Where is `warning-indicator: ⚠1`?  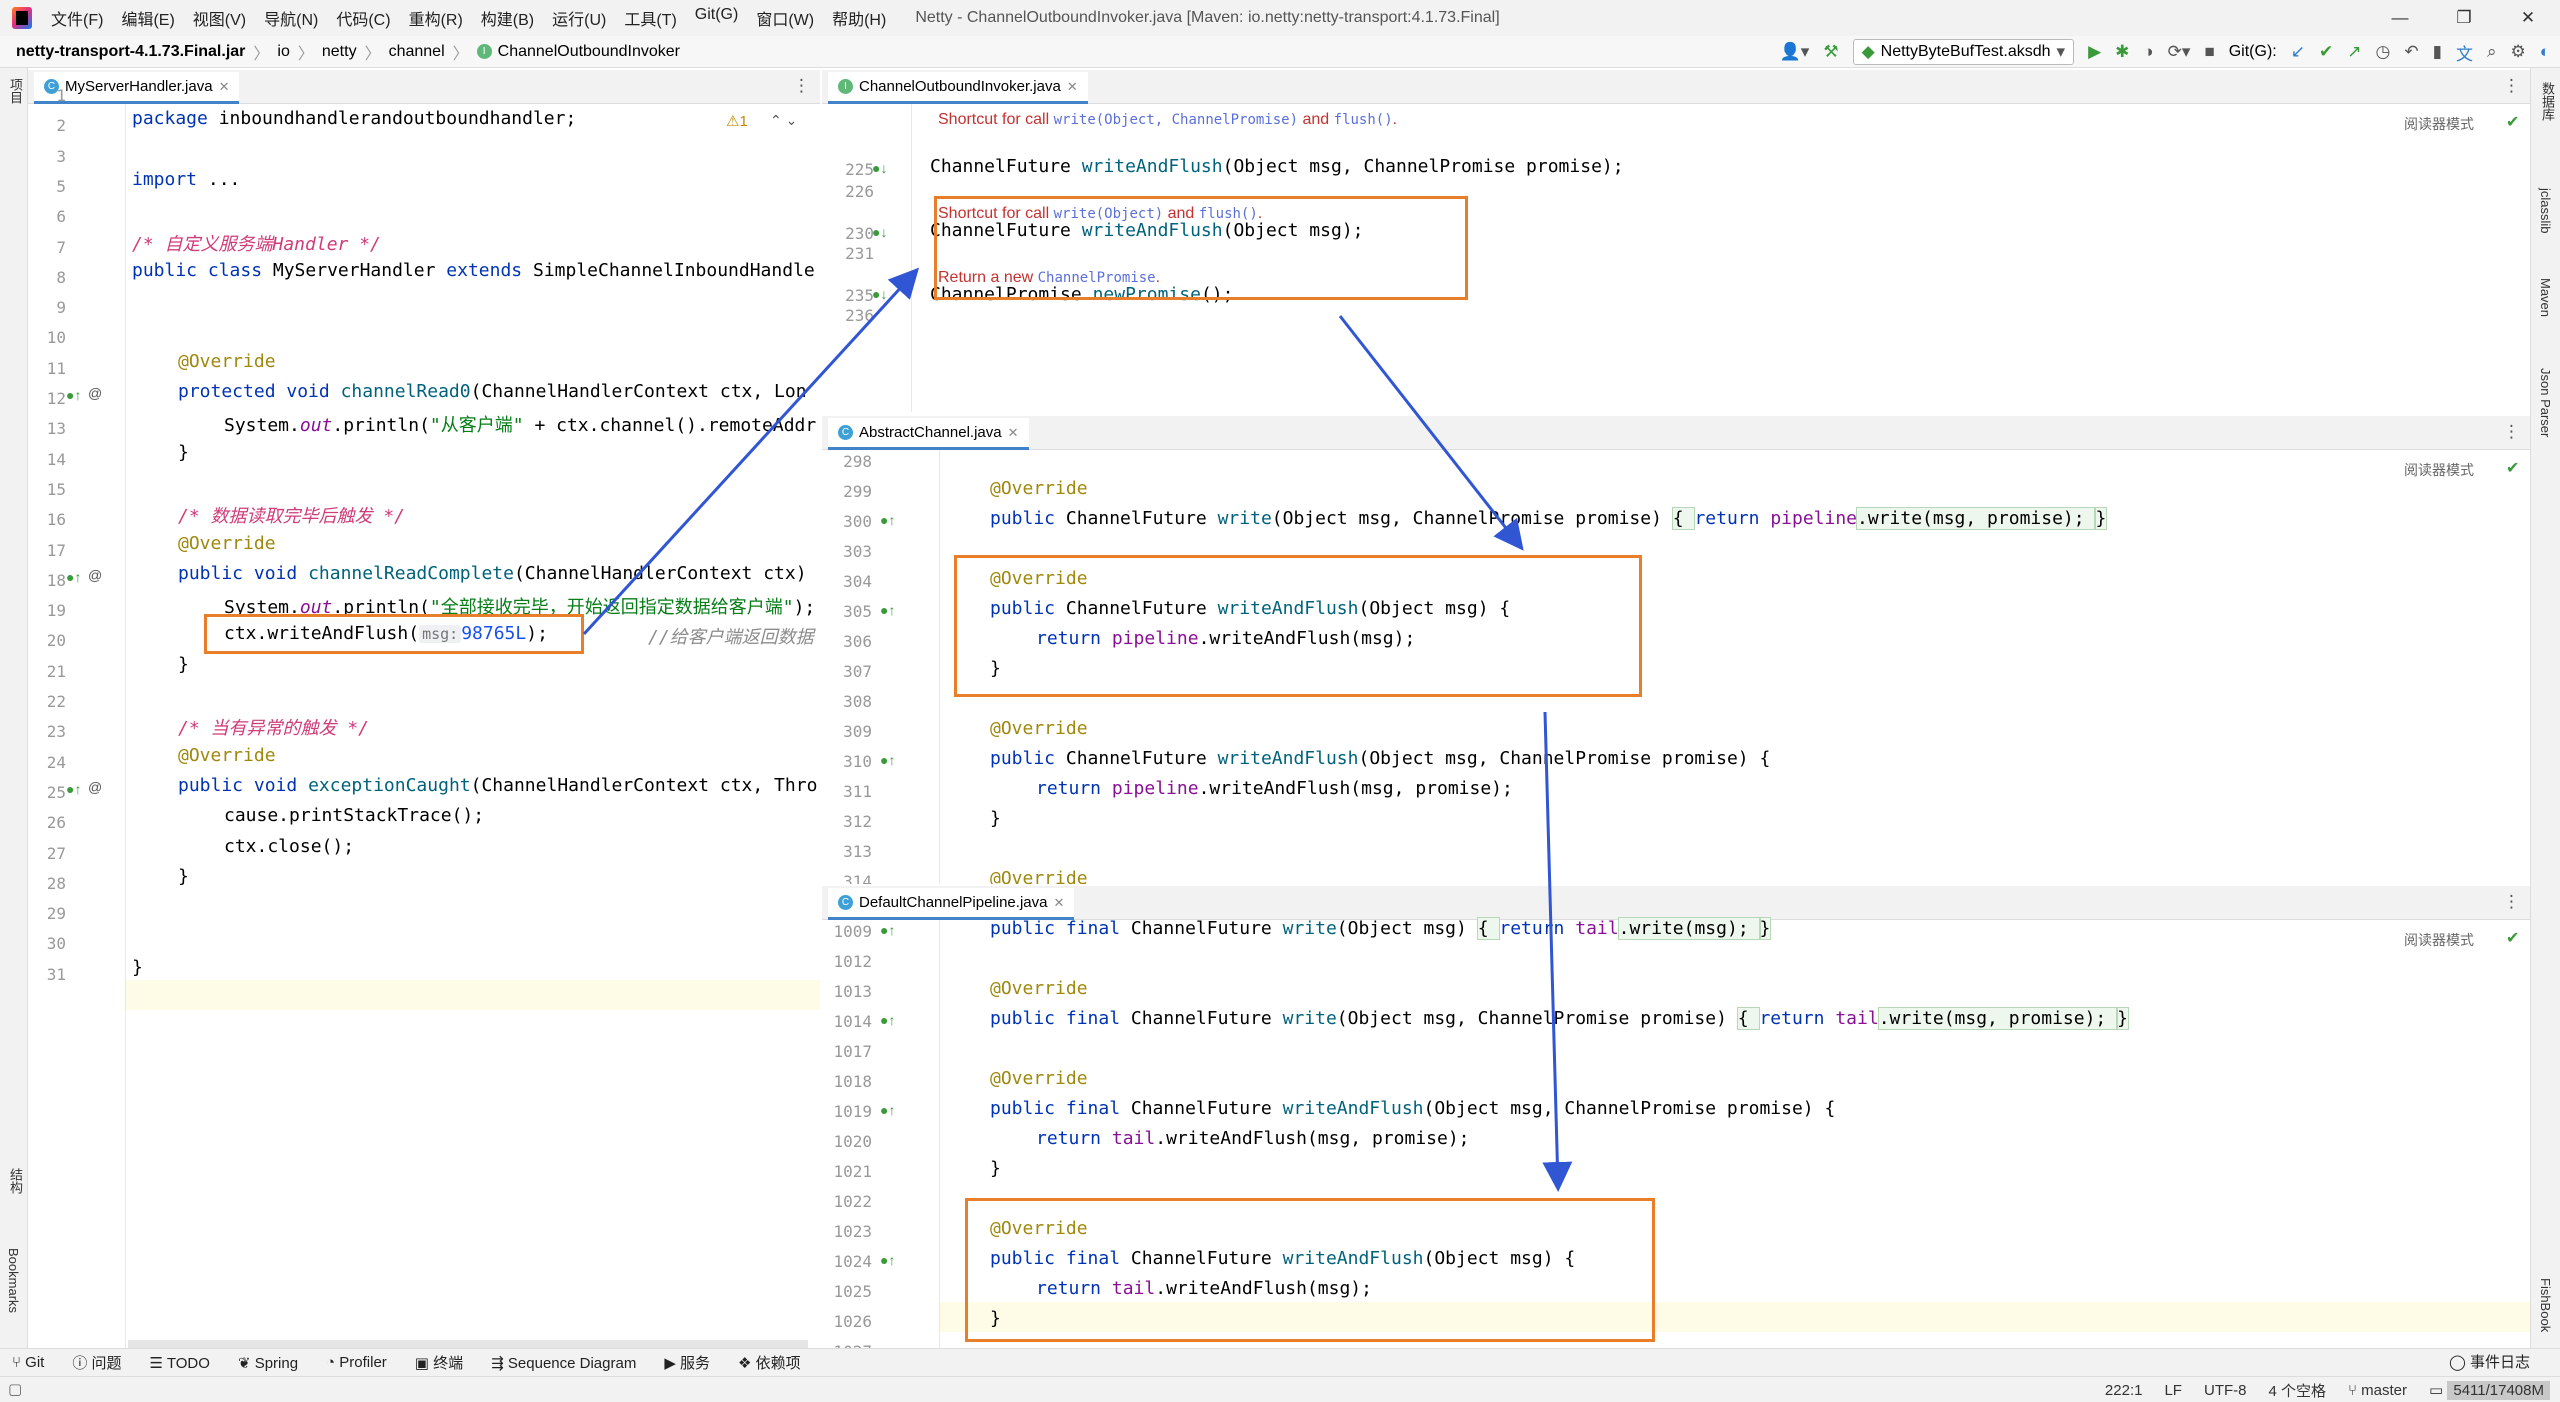 warning-indicator: ⚠1 is located at coordinates (737, 121).